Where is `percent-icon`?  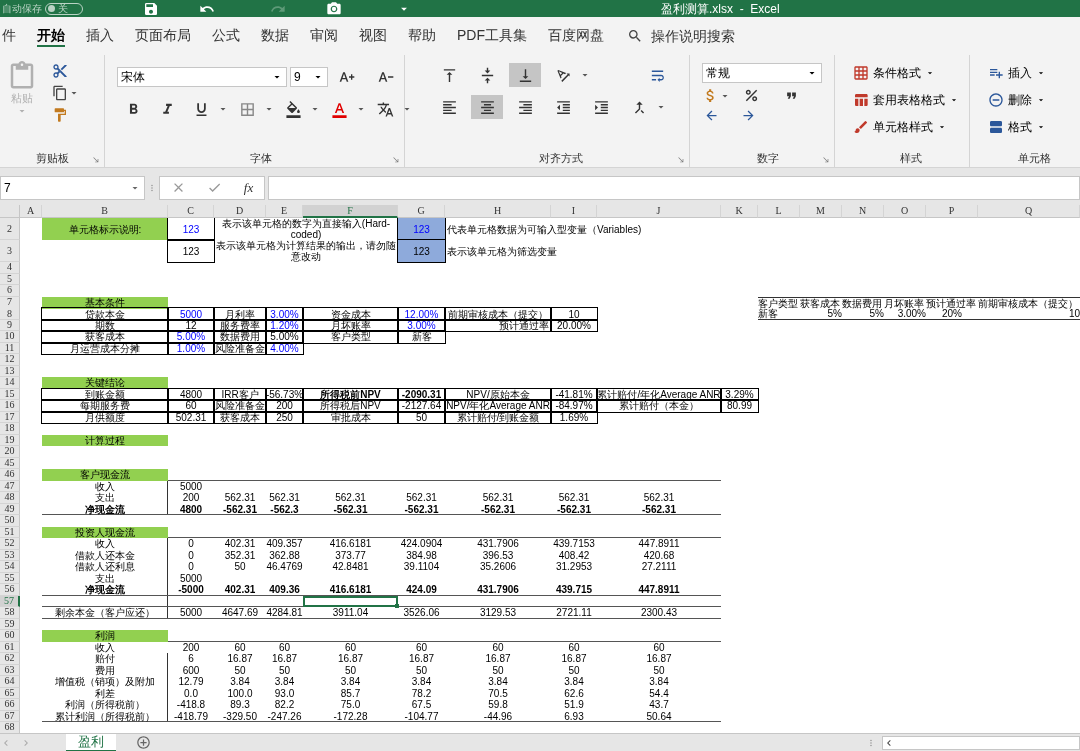
percent-icon is located at coordinates (751, 95).